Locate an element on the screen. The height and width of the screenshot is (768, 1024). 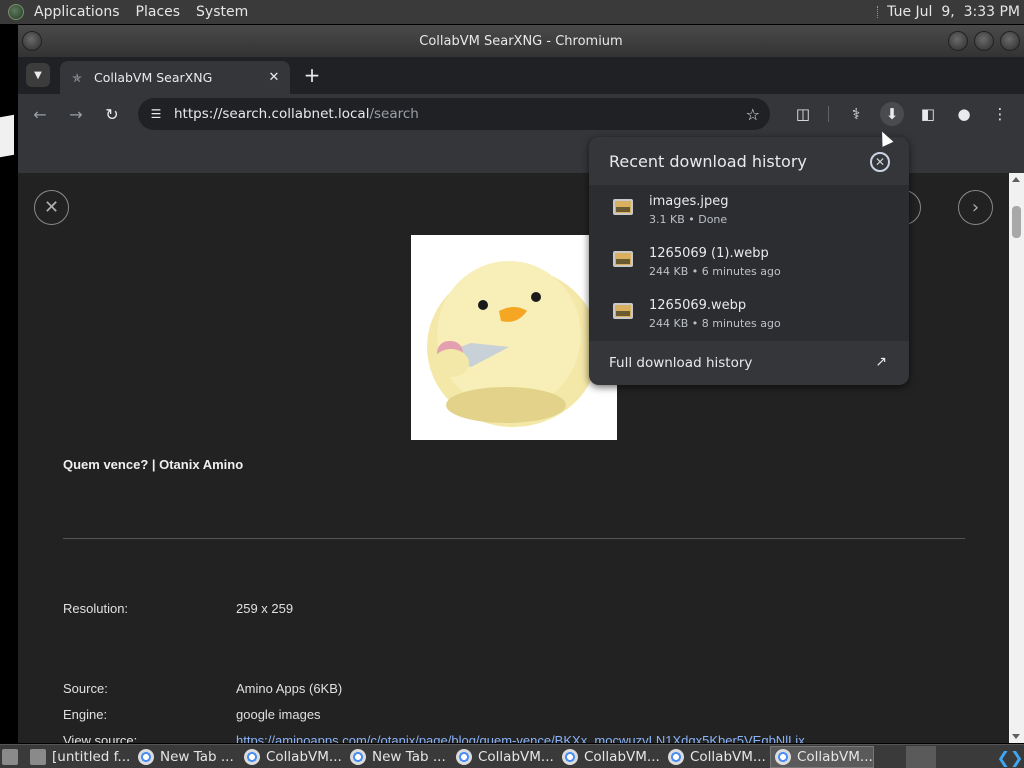
open-in-new-icon: ↗ is located at coordinates (881, 362).